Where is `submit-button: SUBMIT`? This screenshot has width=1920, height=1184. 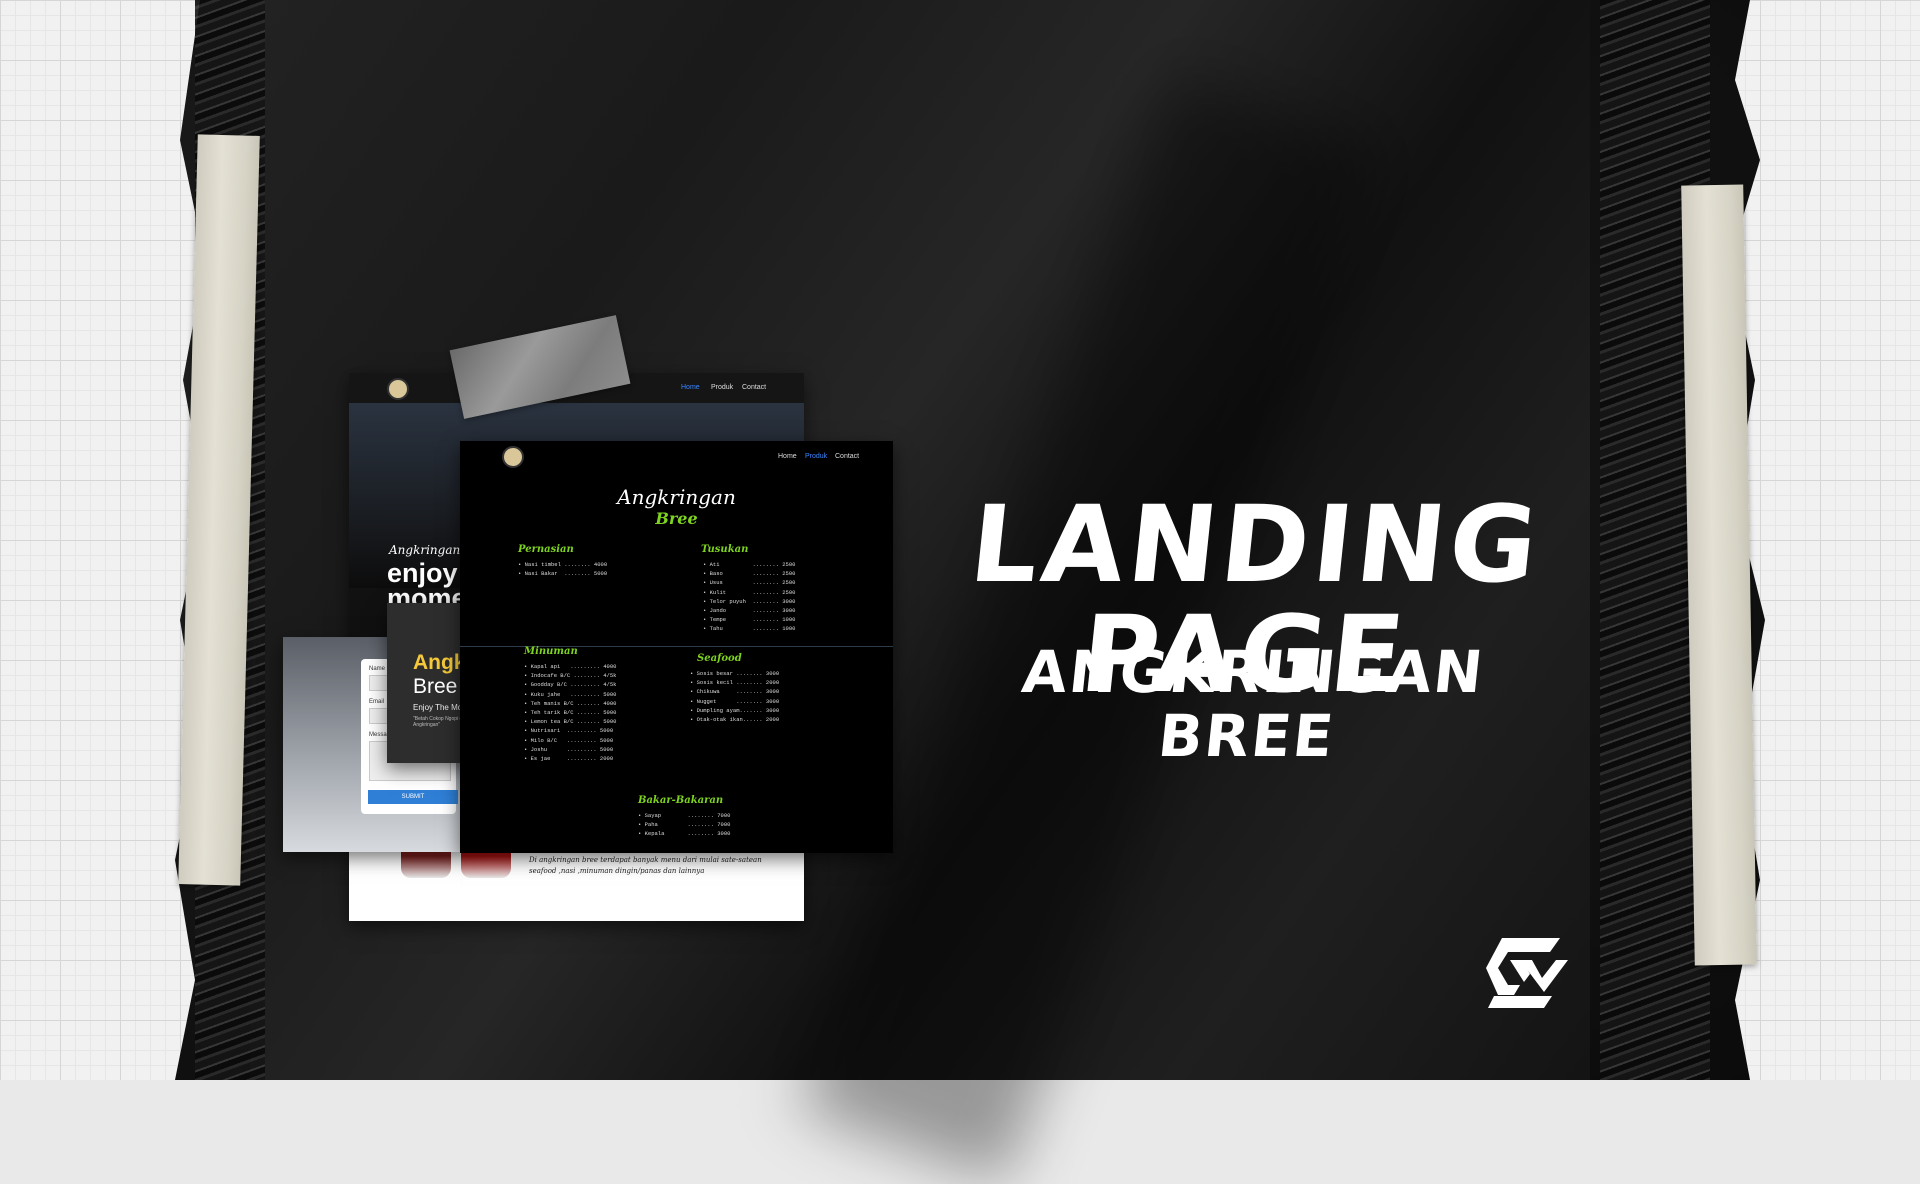 submit-button: SUBMIT is located at coordinates (413, 797).